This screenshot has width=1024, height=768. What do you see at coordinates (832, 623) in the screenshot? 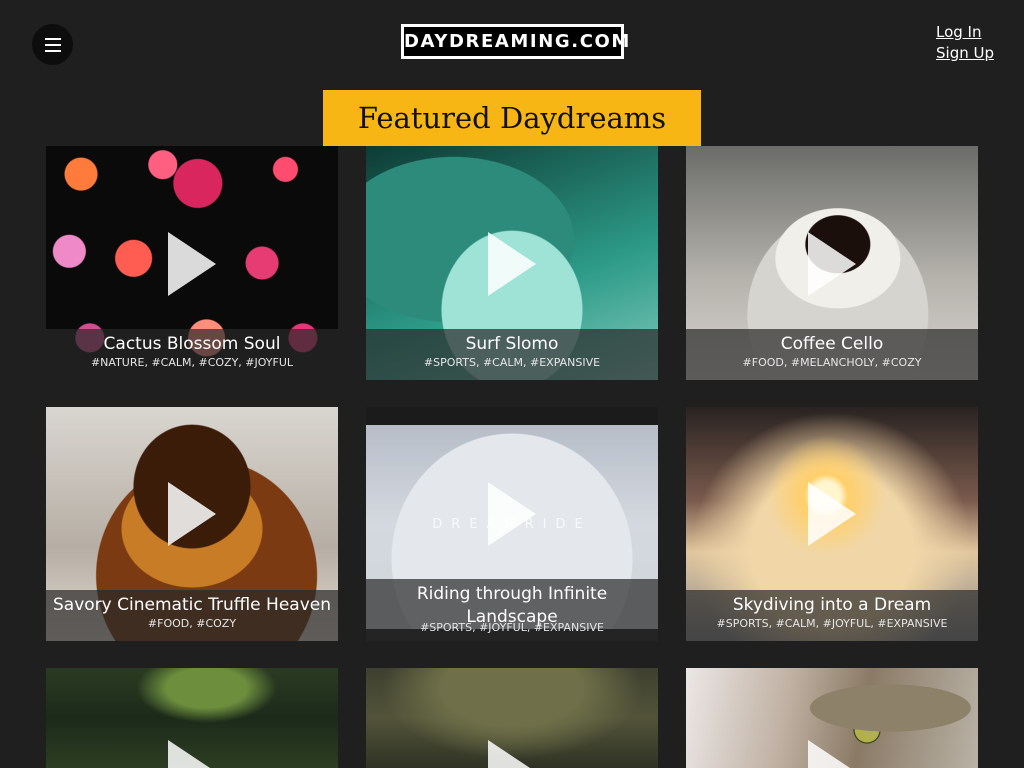
I see `video-tags: #SPORTS, #CALM, #JOYFUL, #EXPANSIVE` at bounding box center [832, 623].